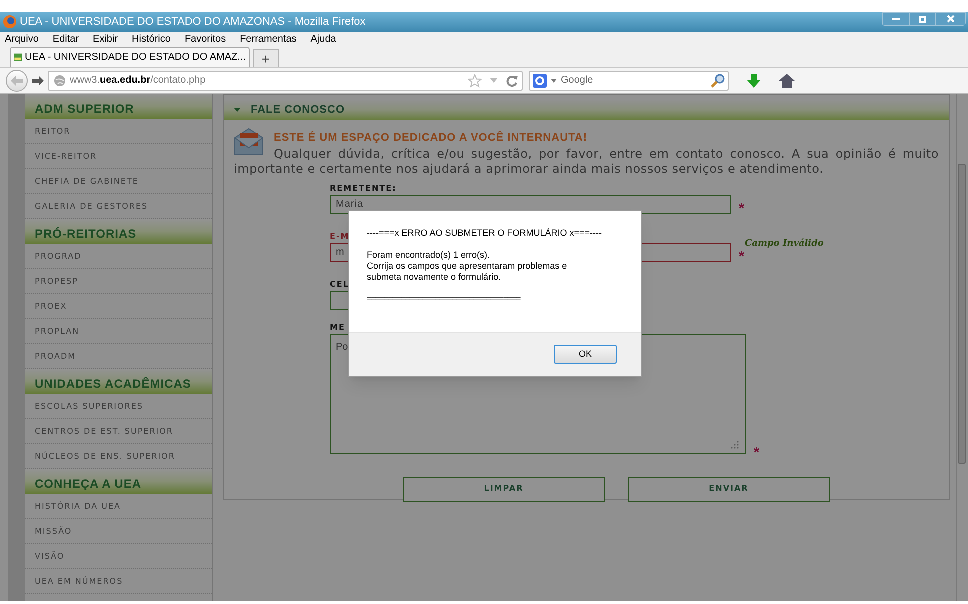 The width and height of the screenshot is (968, 604). Describe the element at coordinates (118, 331) in the screenshot. I see `sidebar-link: PROPLAN` at that location.